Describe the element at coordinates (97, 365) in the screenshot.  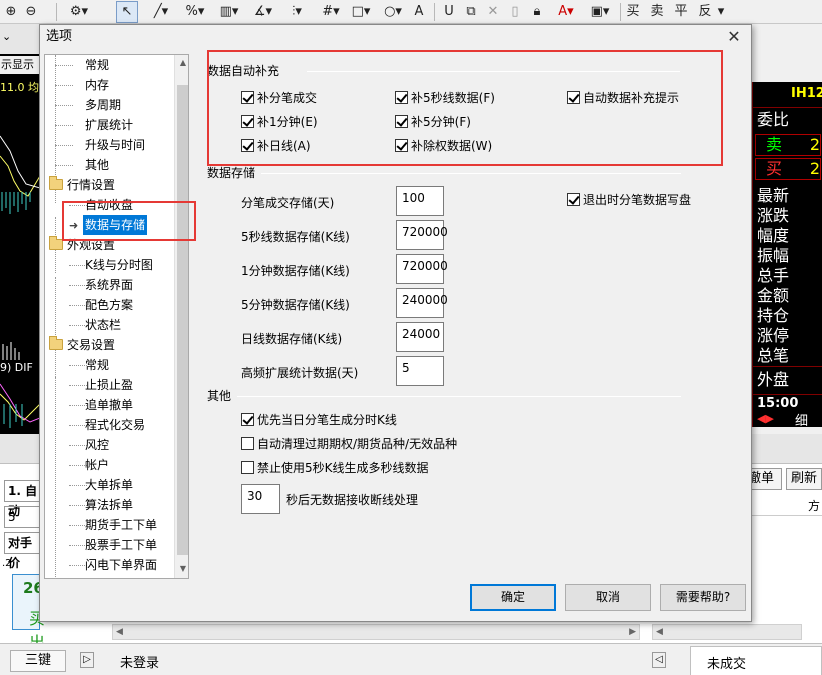
I see `tree-item-trade-general: 常规` at that location.